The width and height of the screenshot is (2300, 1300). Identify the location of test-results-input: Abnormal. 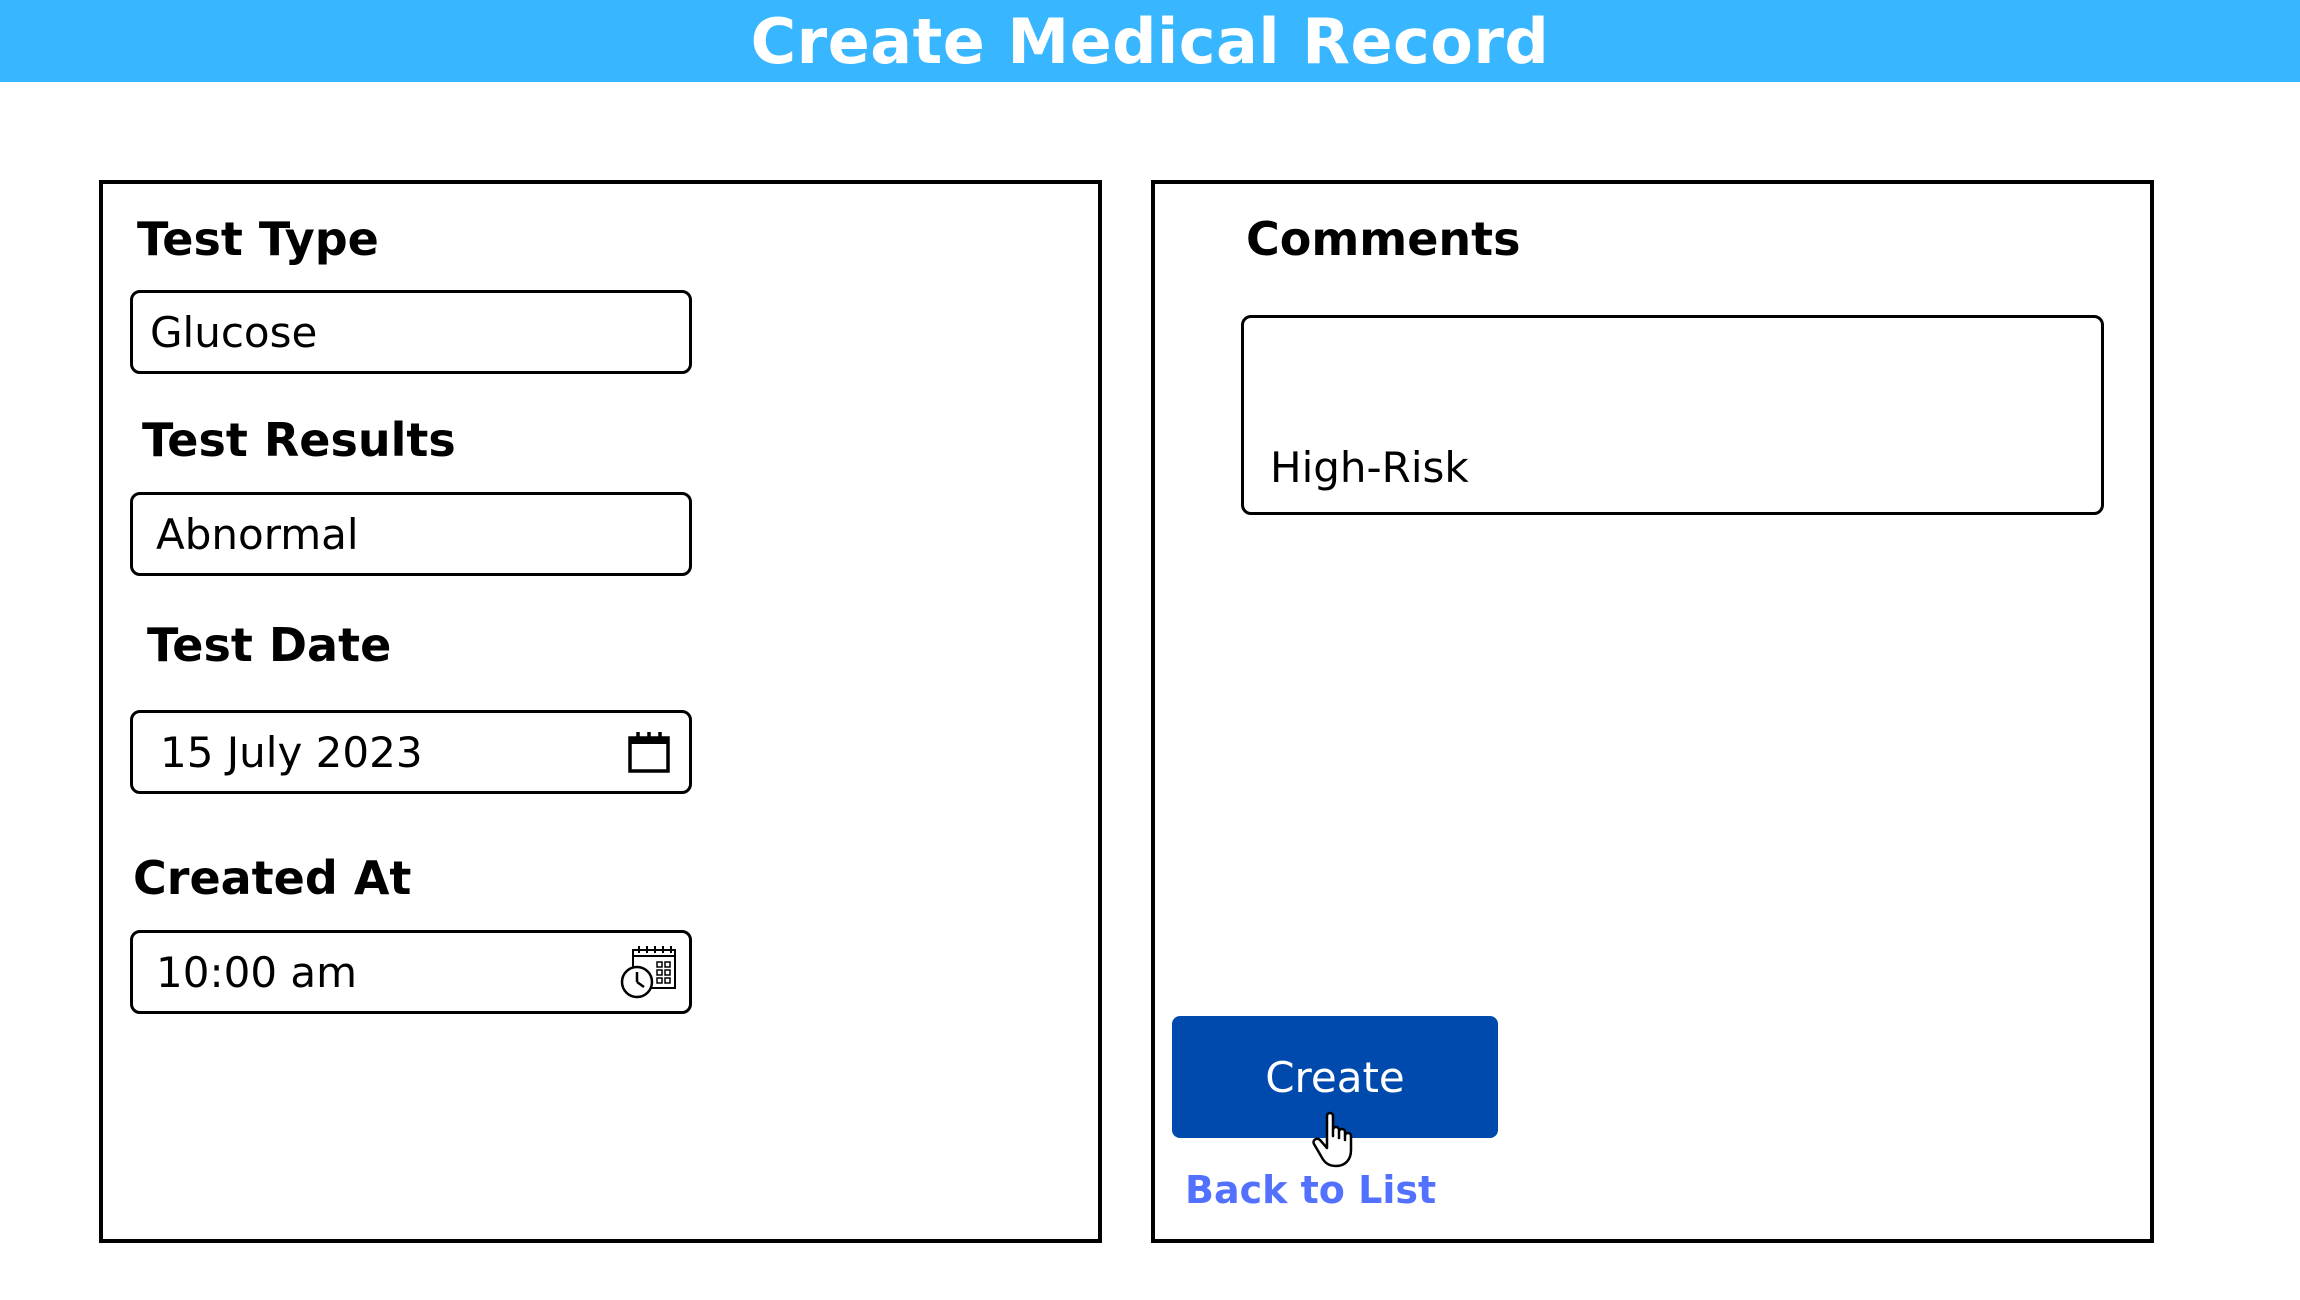
(411, 534).